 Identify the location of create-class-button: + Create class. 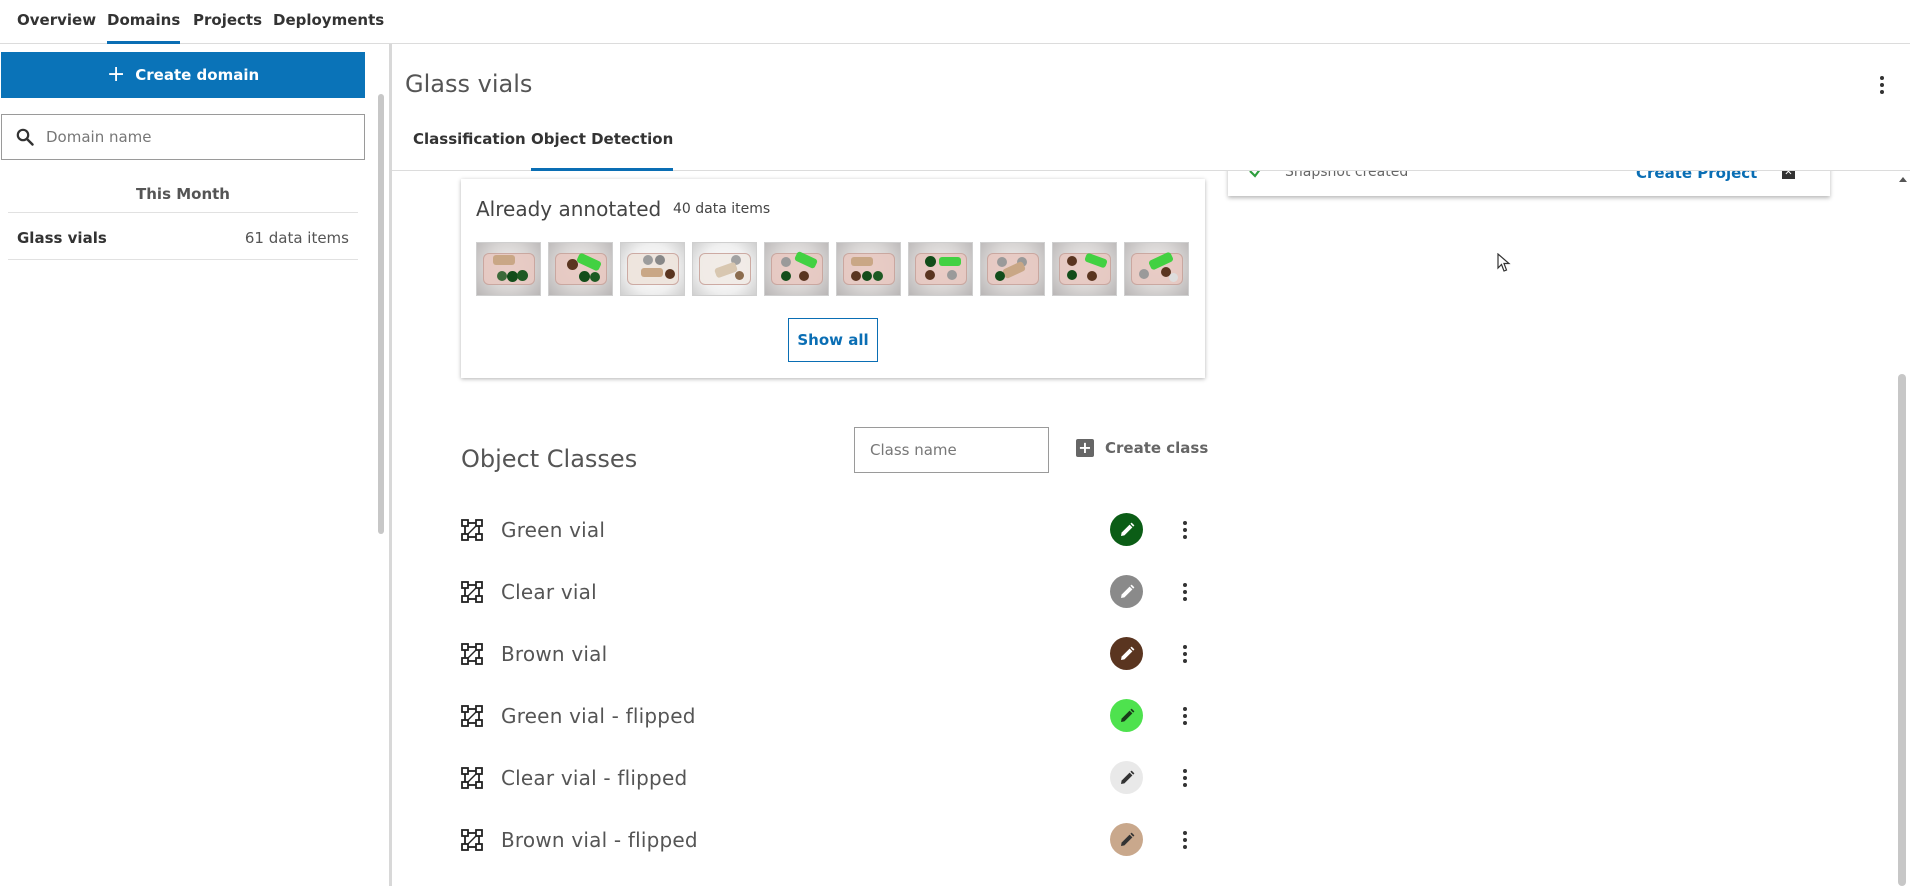
(1142, 448).